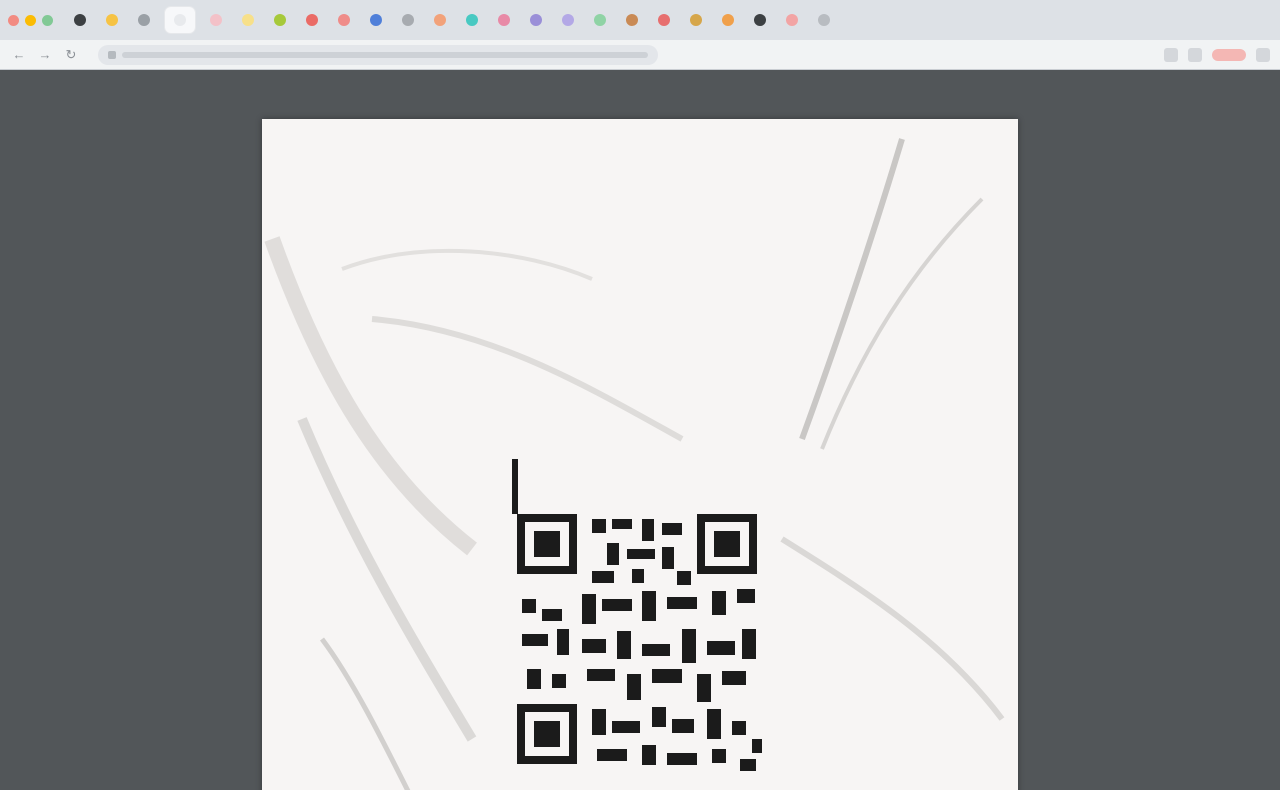 The height and width of the screenshot is (790, 1280). Describe the element at coordinates (385, 54) in the screenshot. I see `address-bar-url-placeholder` at that location.